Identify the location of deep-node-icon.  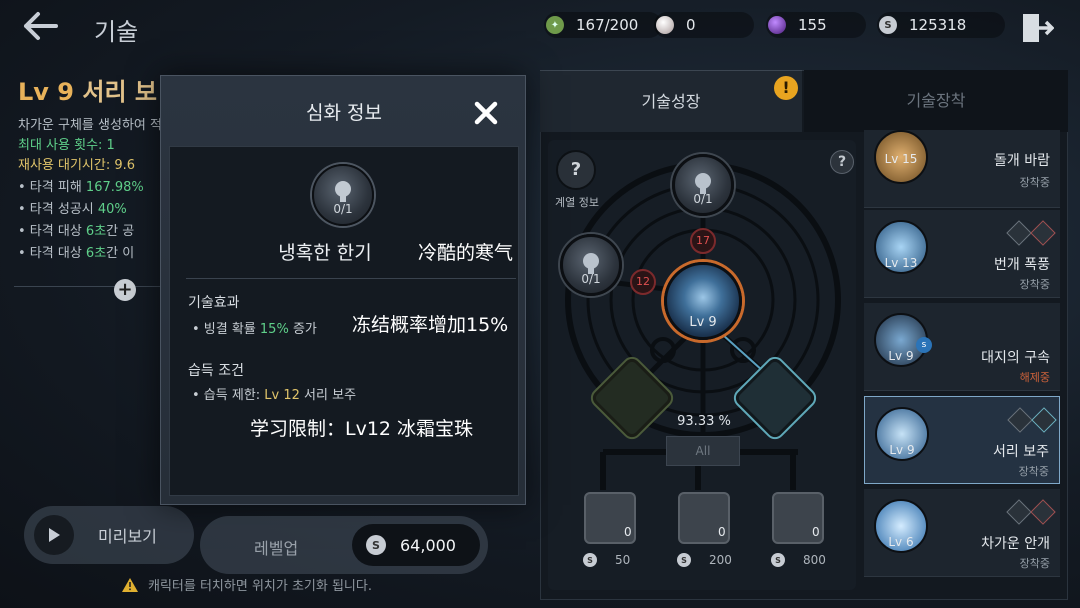
(343, 195).